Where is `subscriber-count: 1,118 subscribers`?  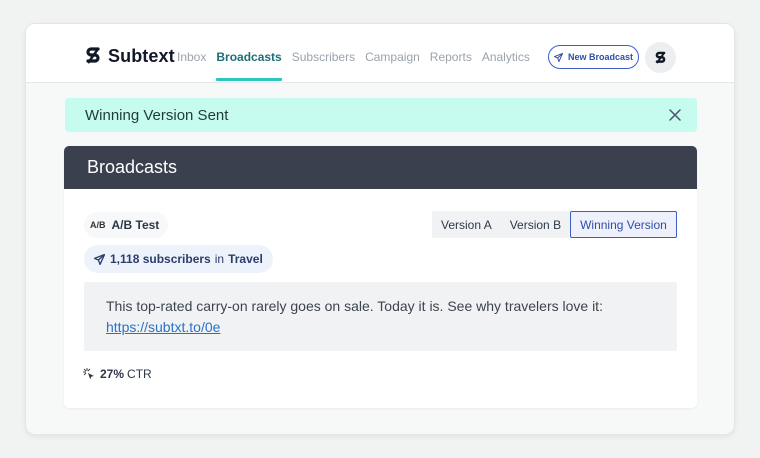
subscriber-count: 1,118 subscribers is located at coordinates (160, 259).